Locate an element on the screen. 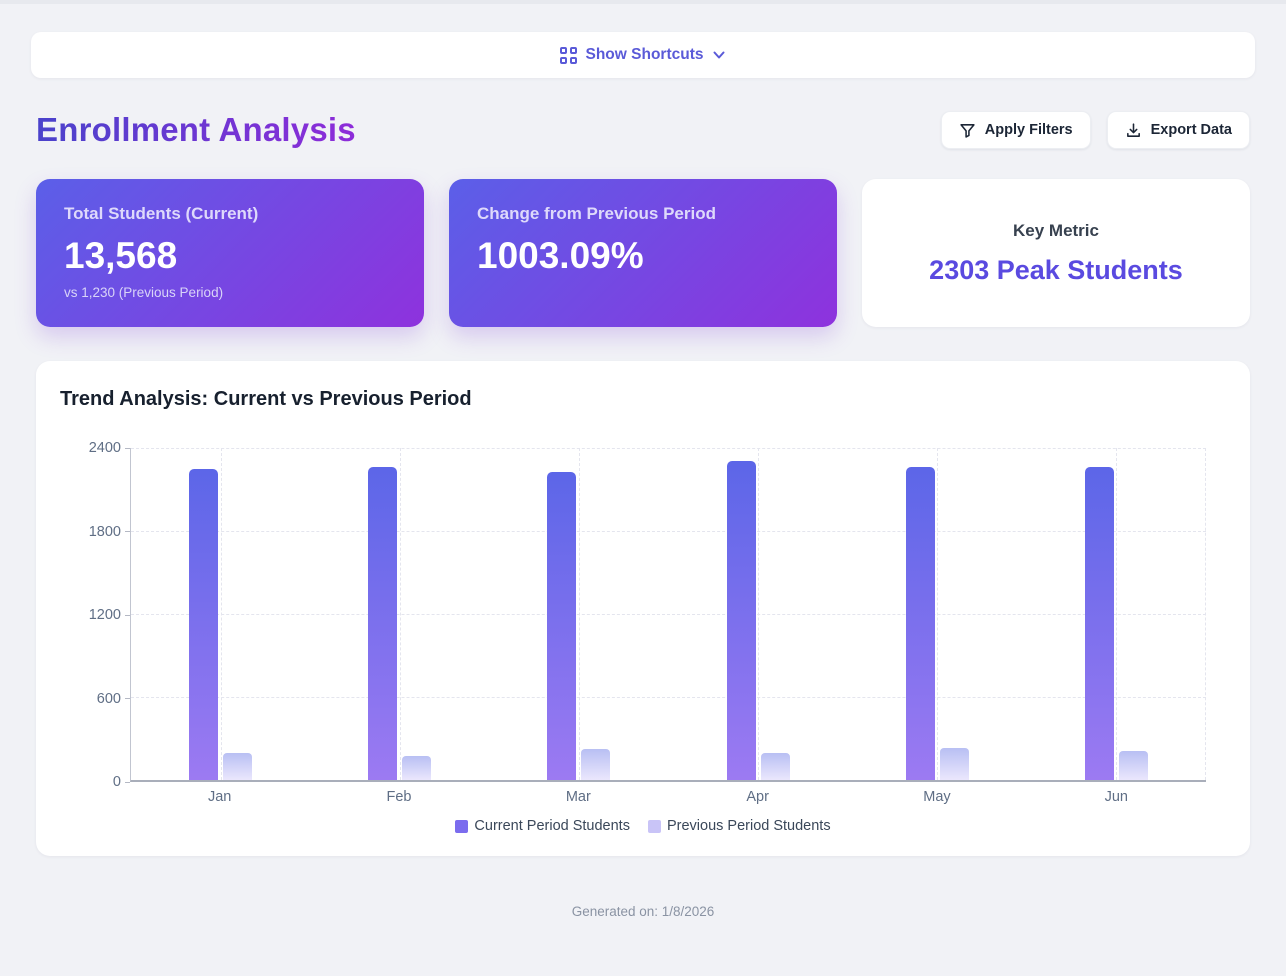  x-axis-label: Mar is located at coordinates (578, 797).